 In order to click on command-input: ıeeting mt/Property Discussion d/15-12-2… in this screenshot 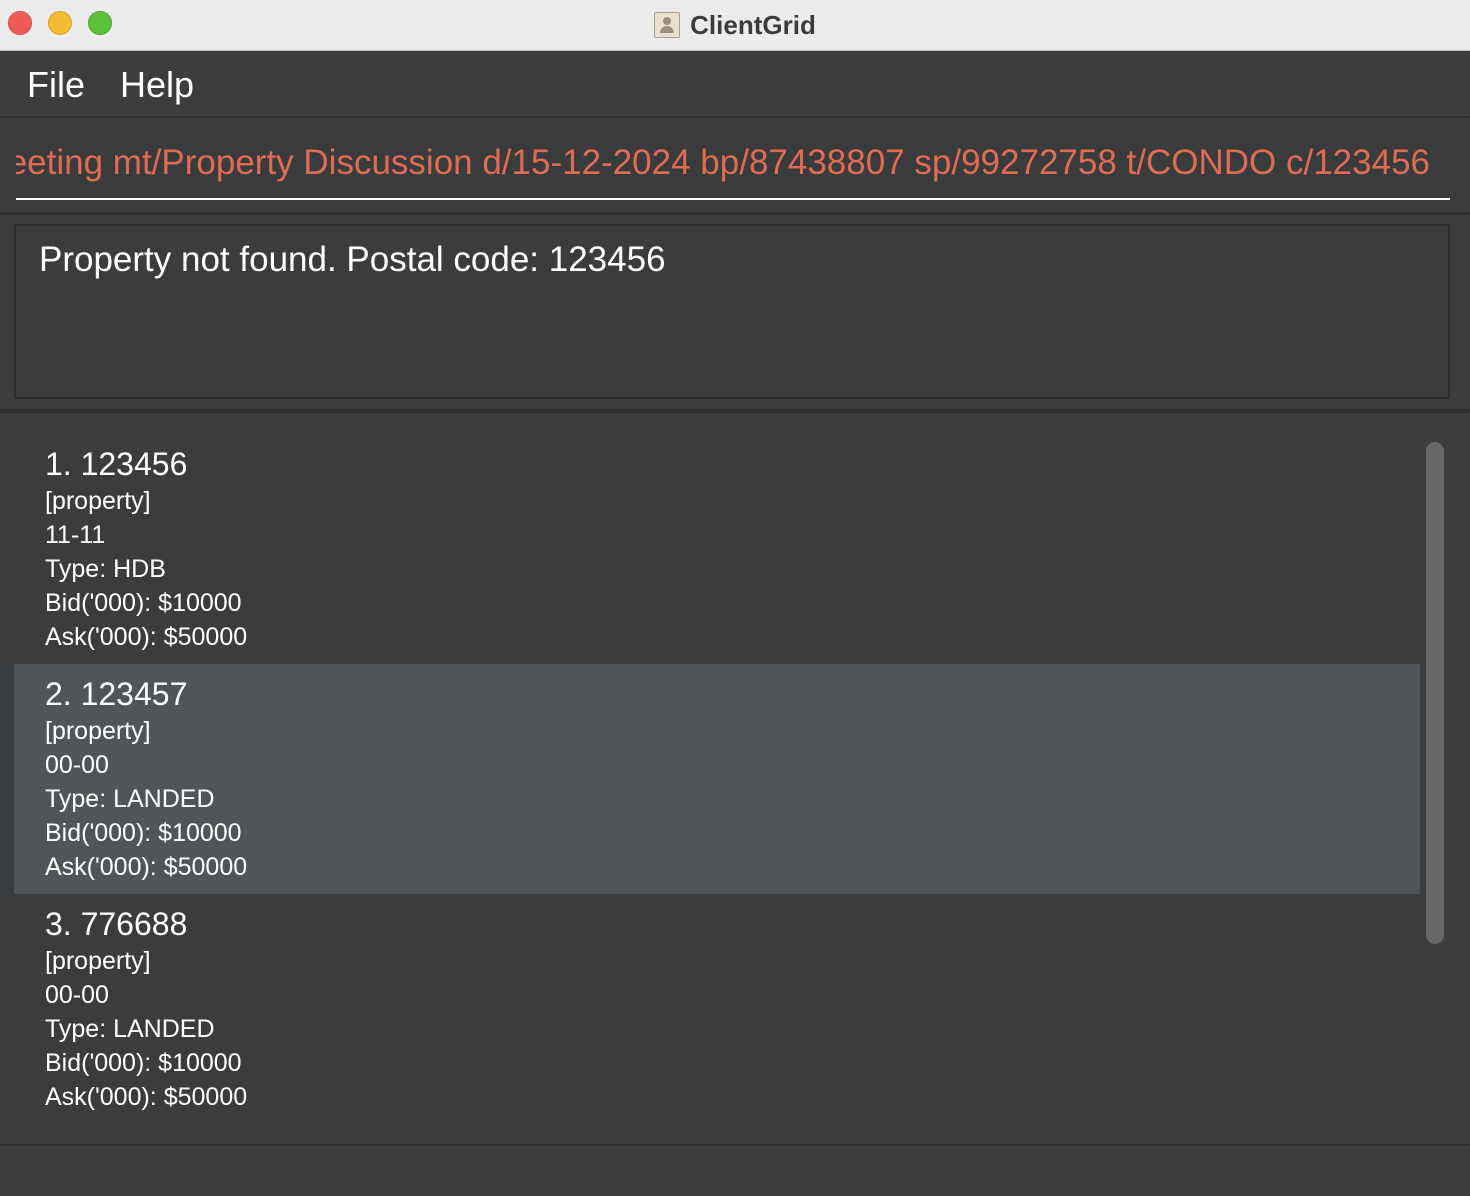, I will do `click(733, 159)`.